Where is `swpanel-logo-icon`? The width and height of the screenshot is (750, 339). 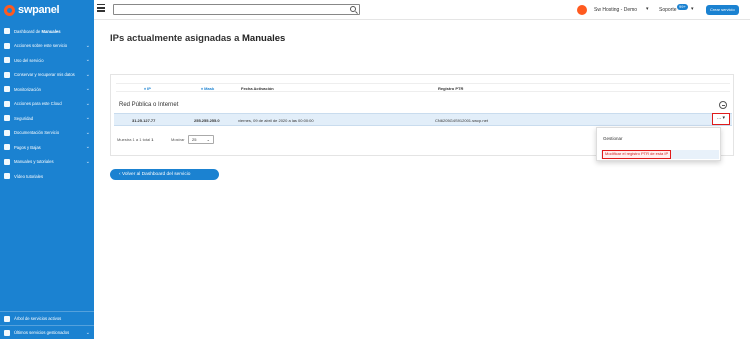 swpanel-logo-icon is located at coordinates (9, 10).